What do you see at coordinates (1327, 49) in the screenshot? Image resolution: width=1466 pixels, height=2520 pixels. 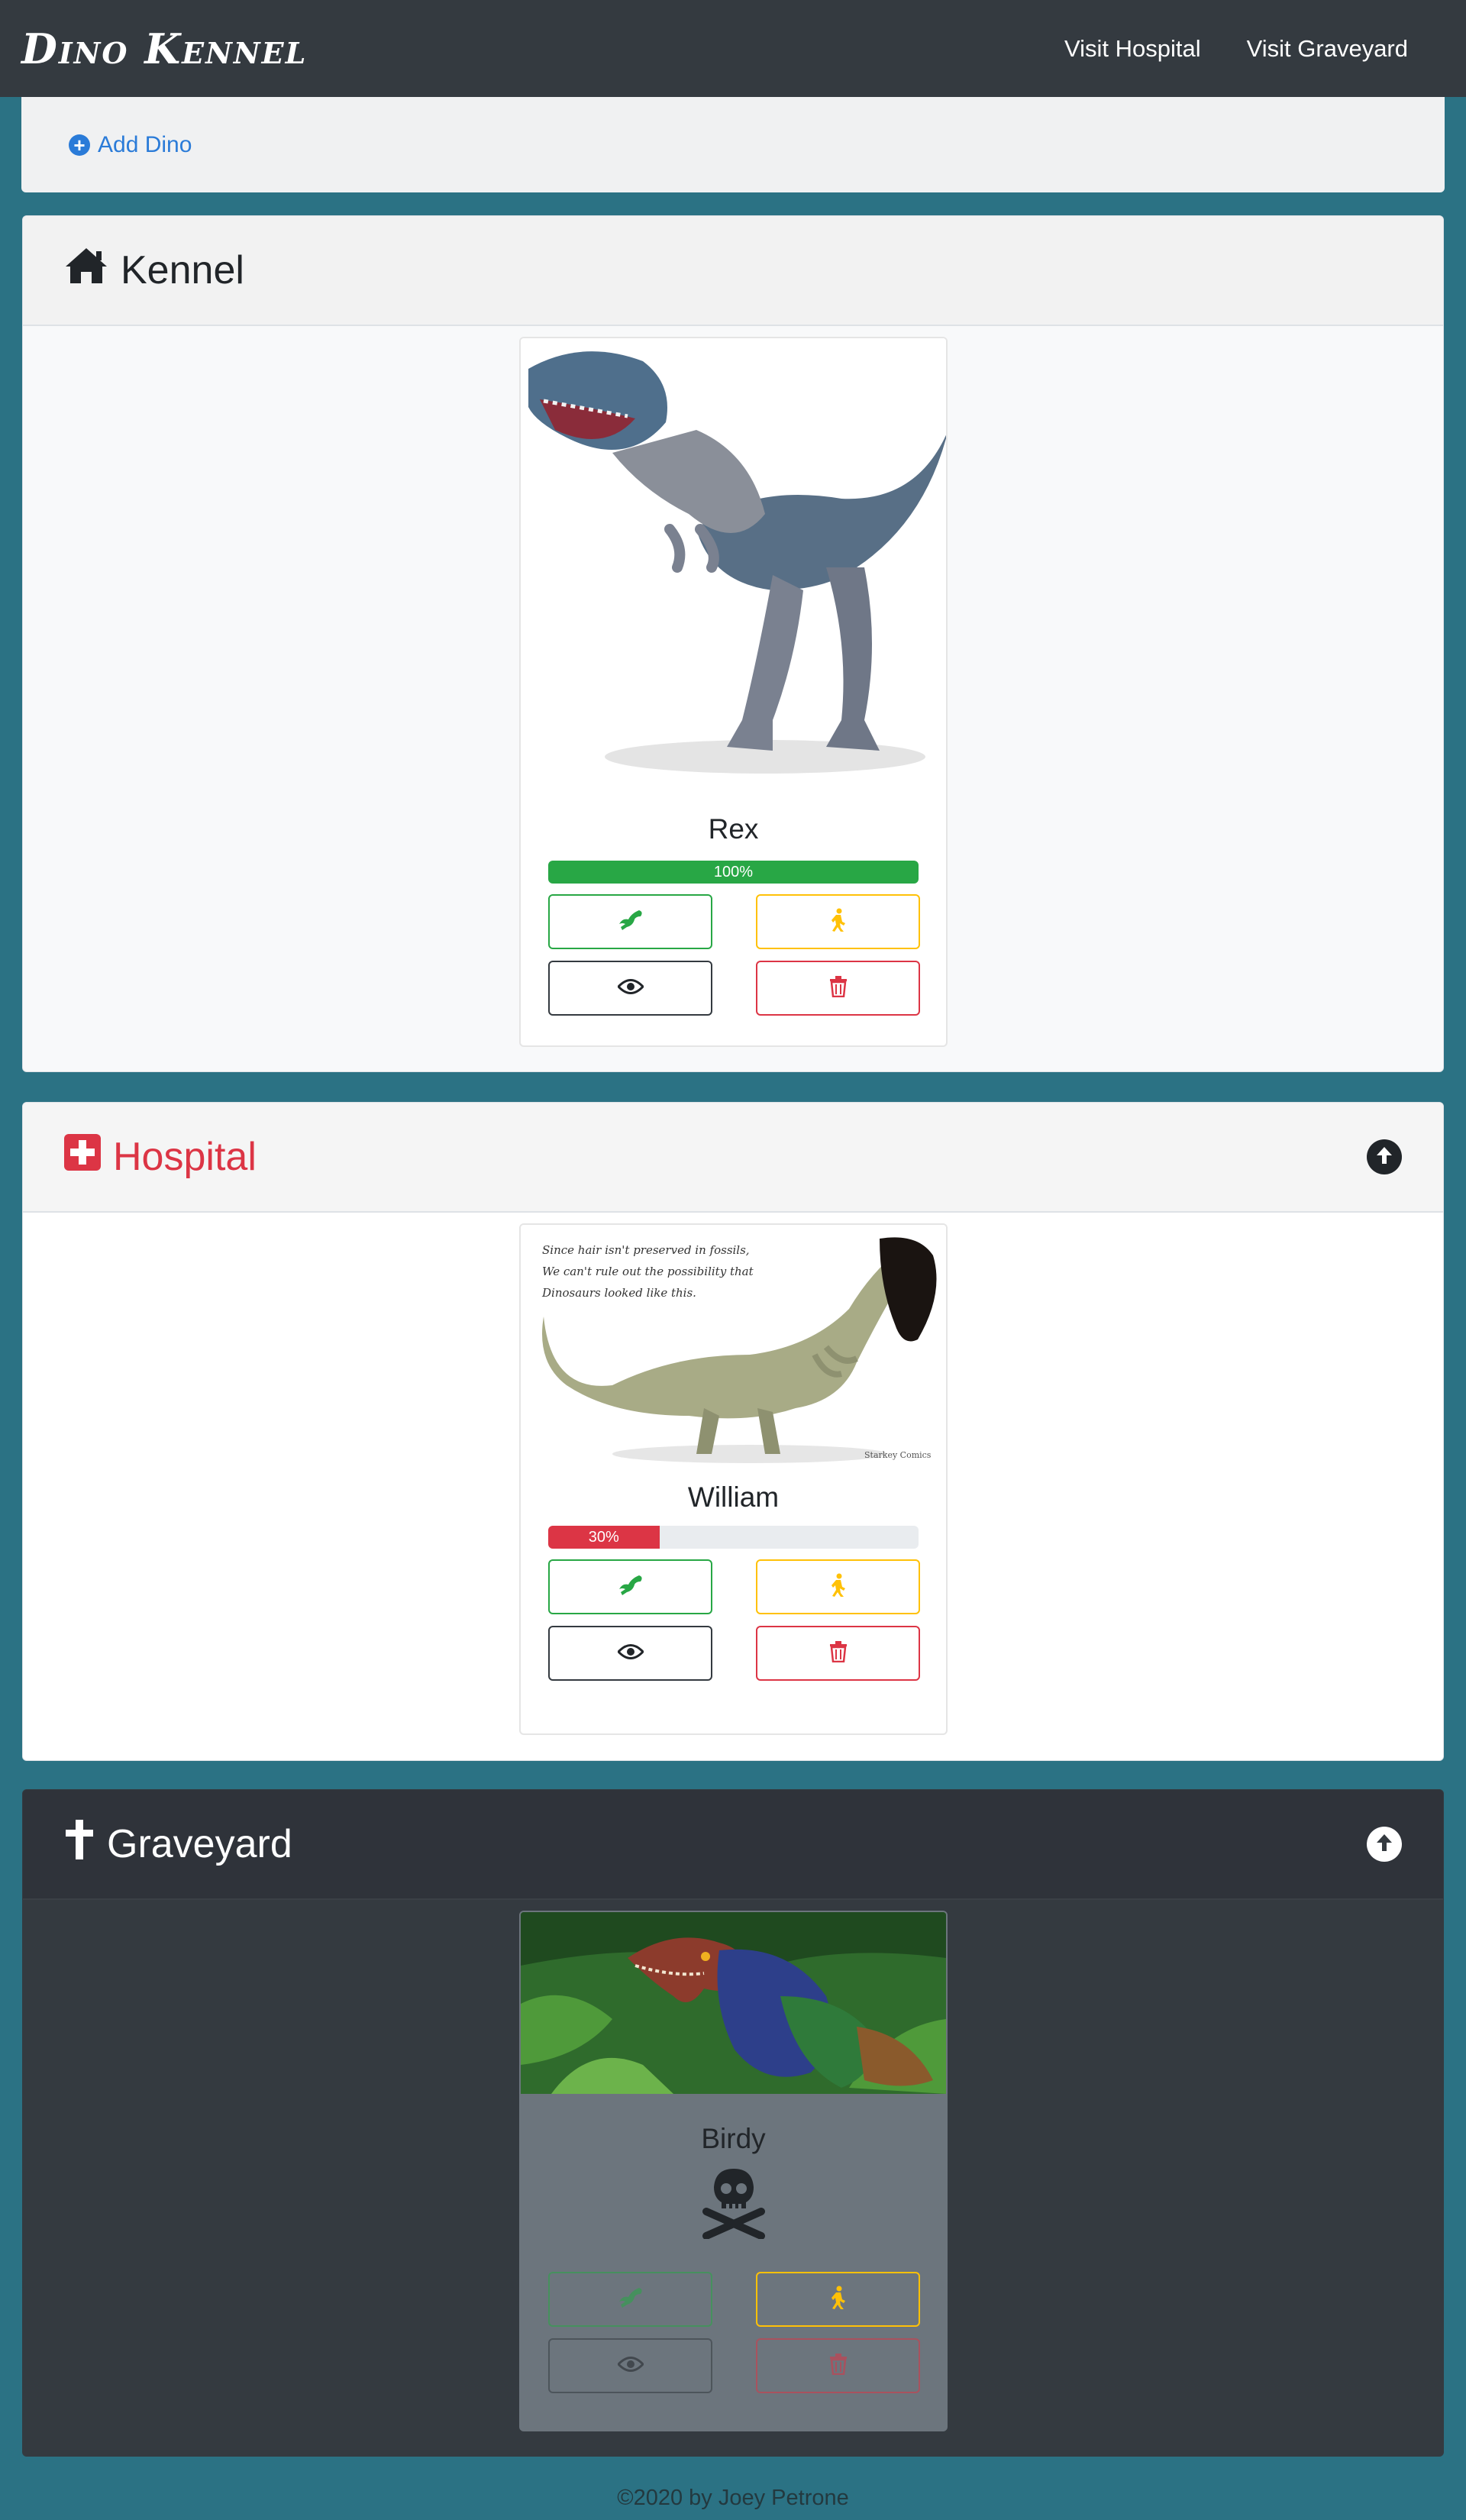 I see `visit-graveyard-link: Visit Graveyard` at bounding box center [1327, 49].